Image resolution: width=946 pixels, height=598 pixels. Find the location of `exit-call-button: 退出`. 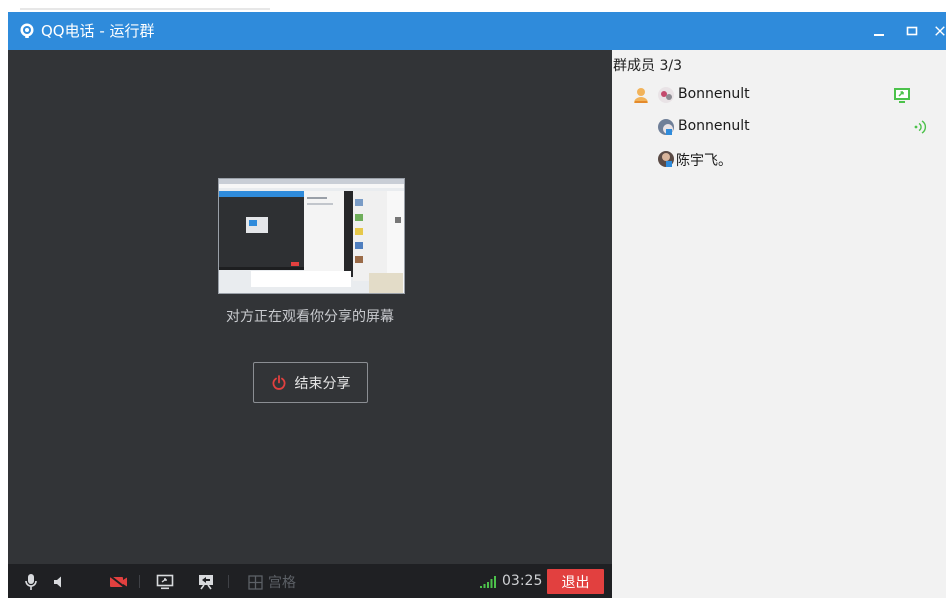

exit-call-button: 退出 is located at coordinates (575, 581).